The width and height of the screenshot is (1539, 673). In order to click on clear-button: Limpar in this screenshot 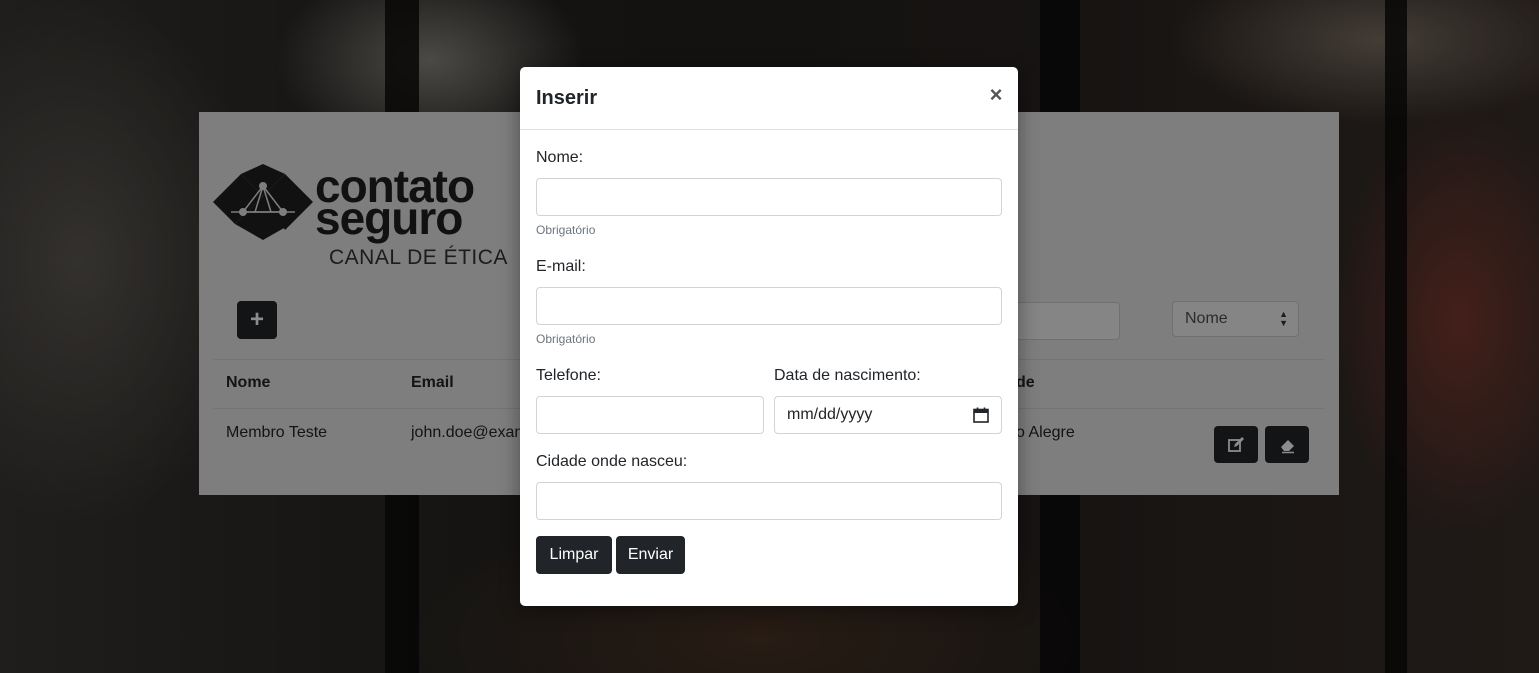, I will do `click(574, 555)`.